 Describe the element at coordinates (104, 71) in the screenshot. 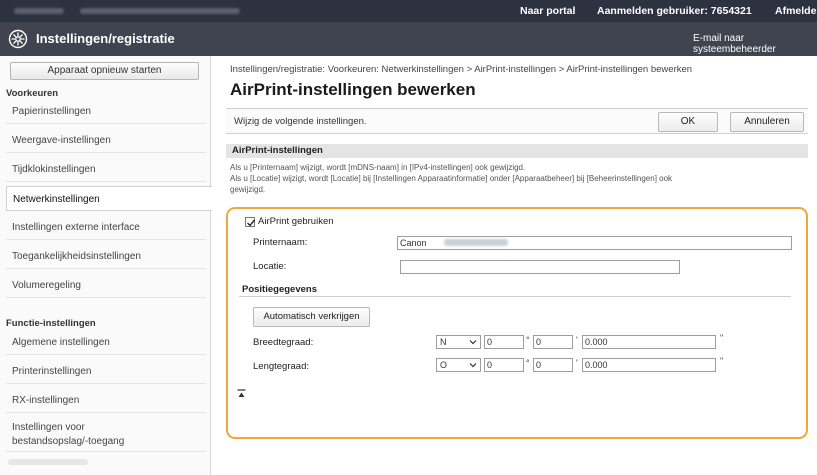

I see `restart-device-button: Apparaat opnieuw starten` at that location.